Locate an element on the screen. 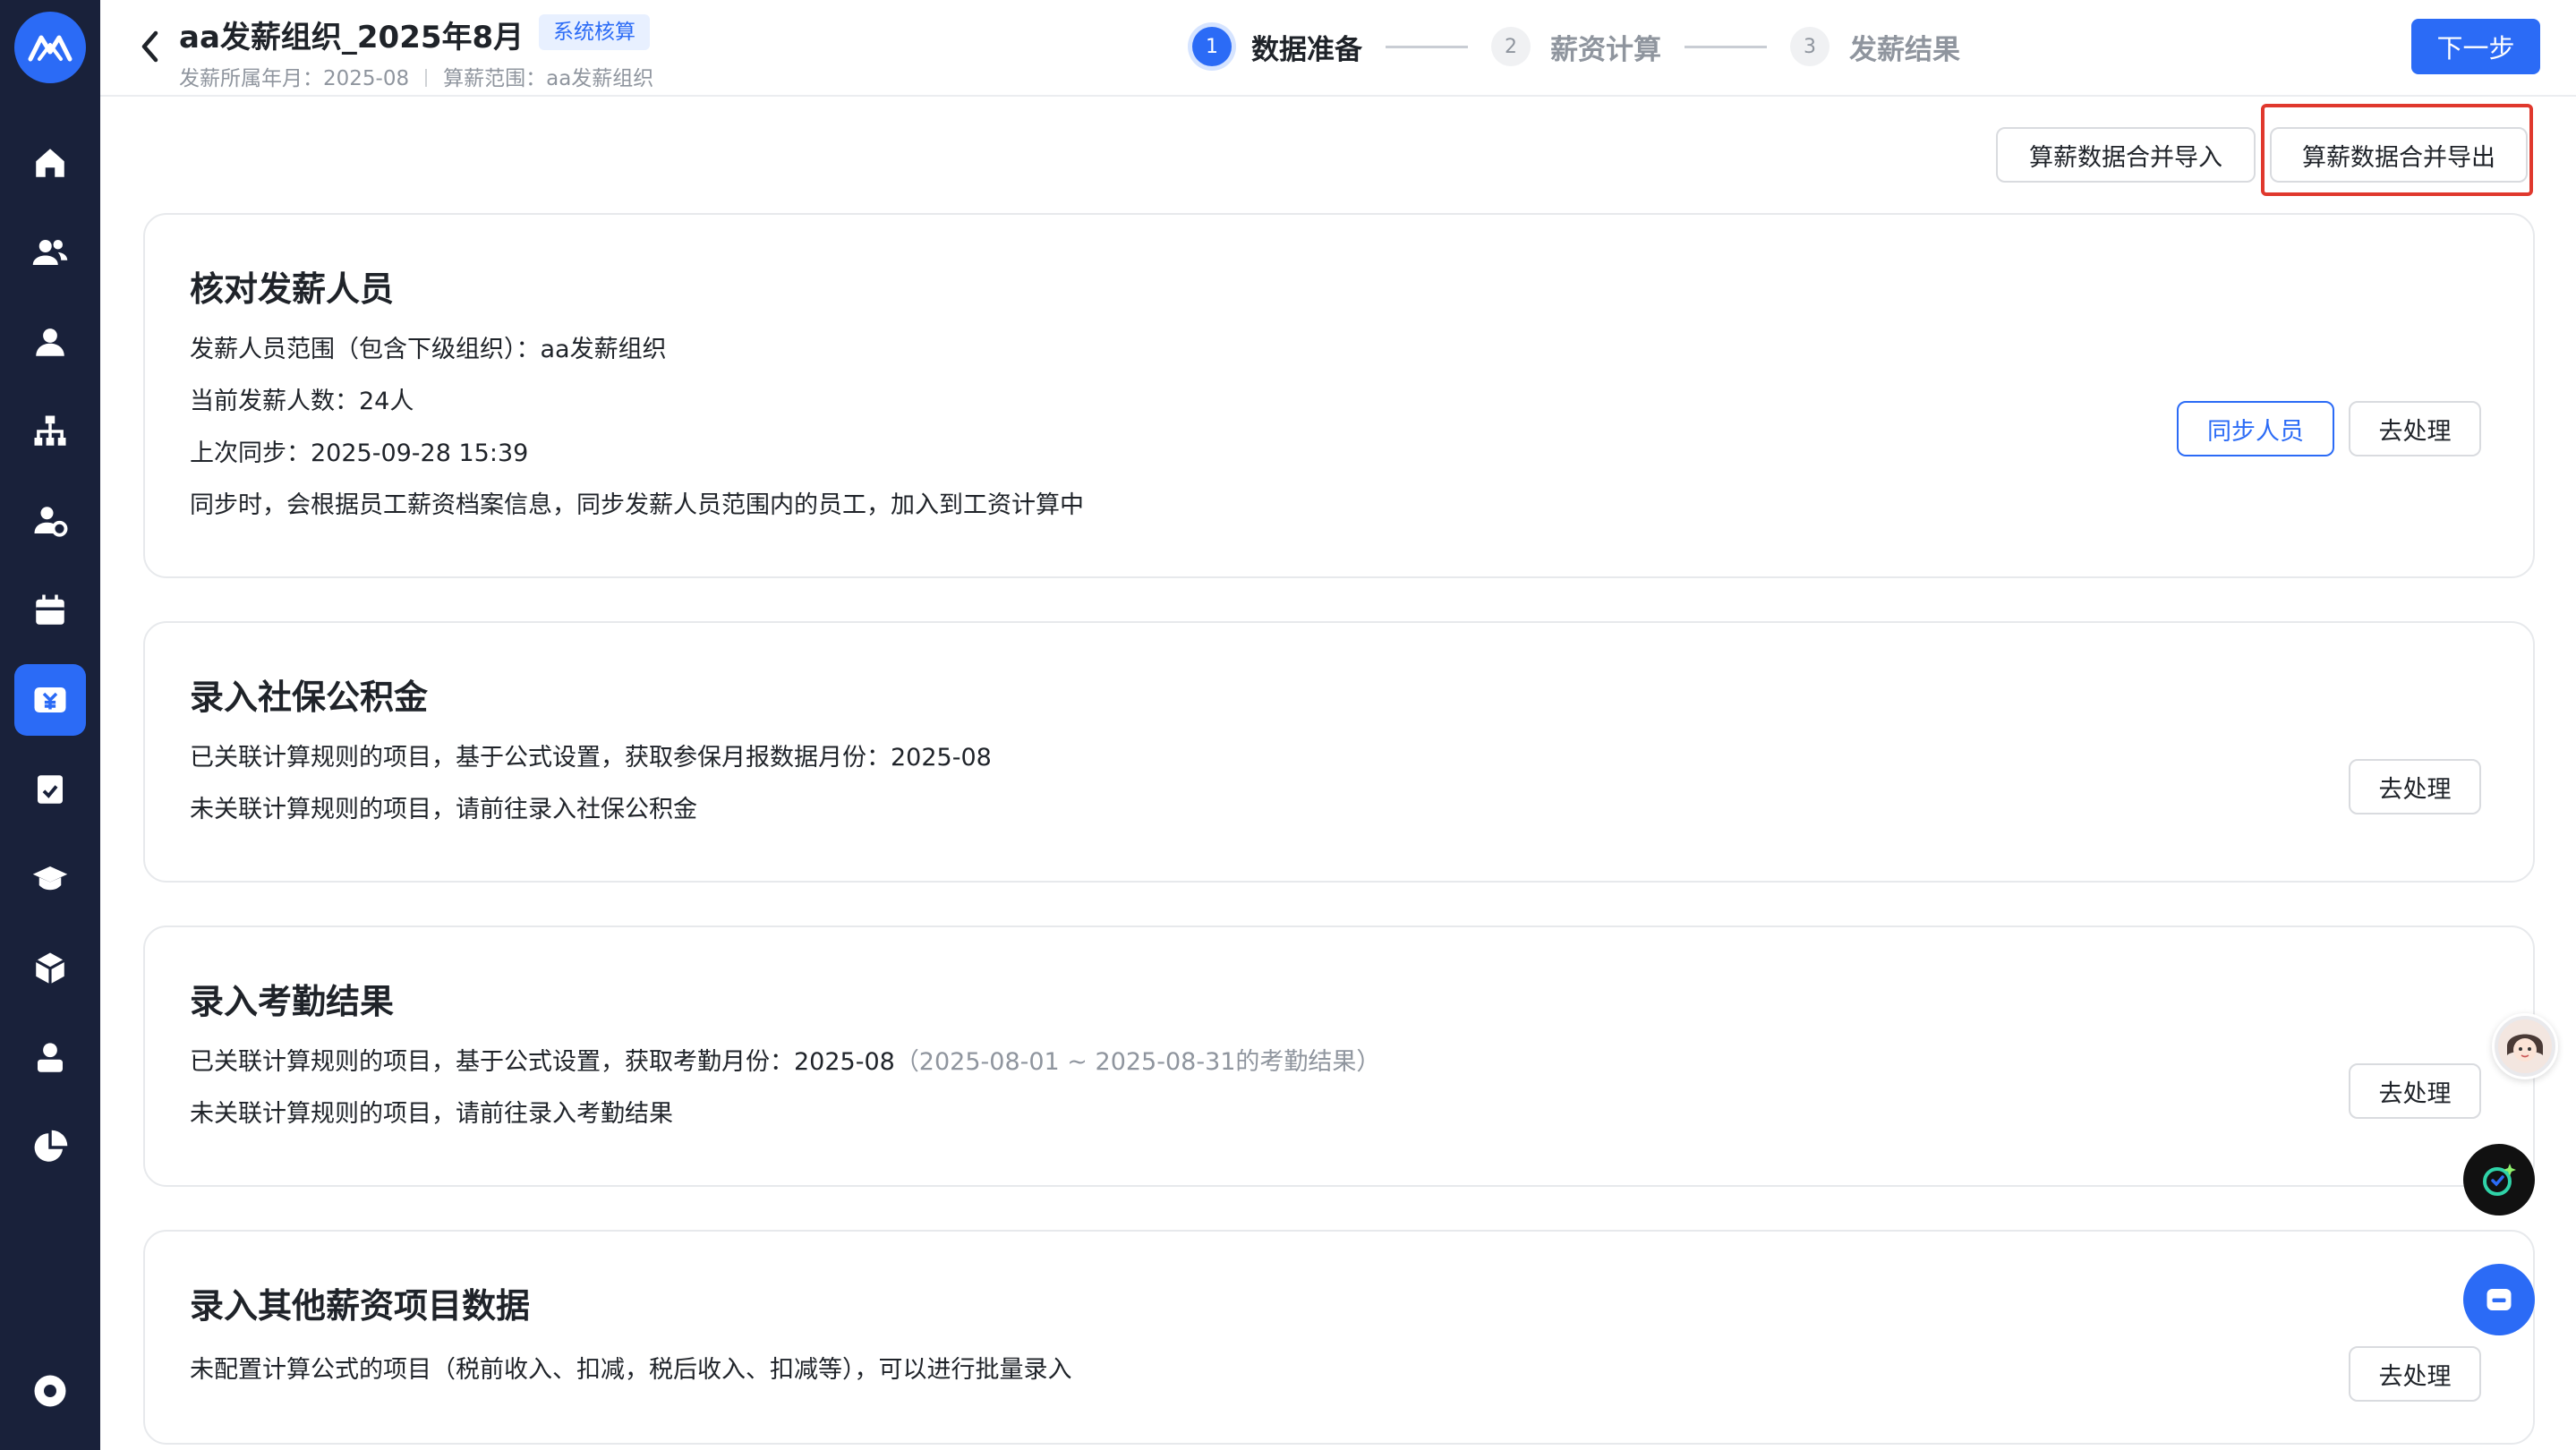 The height and width of the screenshot is (1450, 2576). users-icon is located at coordinates (50, 253).